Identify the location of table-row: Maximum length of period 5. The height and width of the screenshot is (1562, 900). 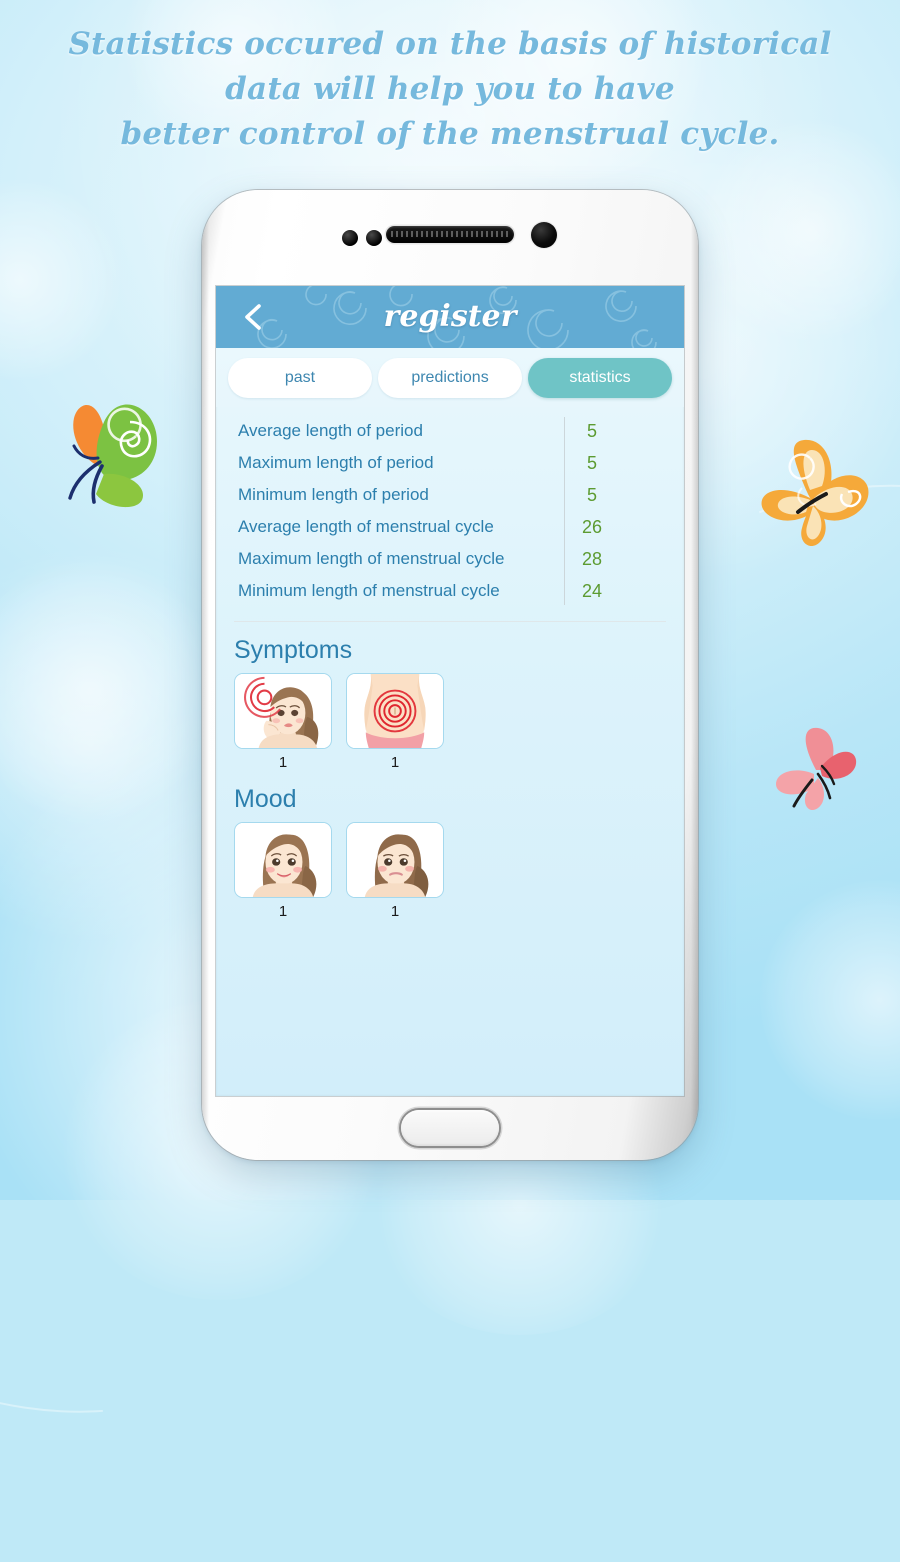
(450, 463).